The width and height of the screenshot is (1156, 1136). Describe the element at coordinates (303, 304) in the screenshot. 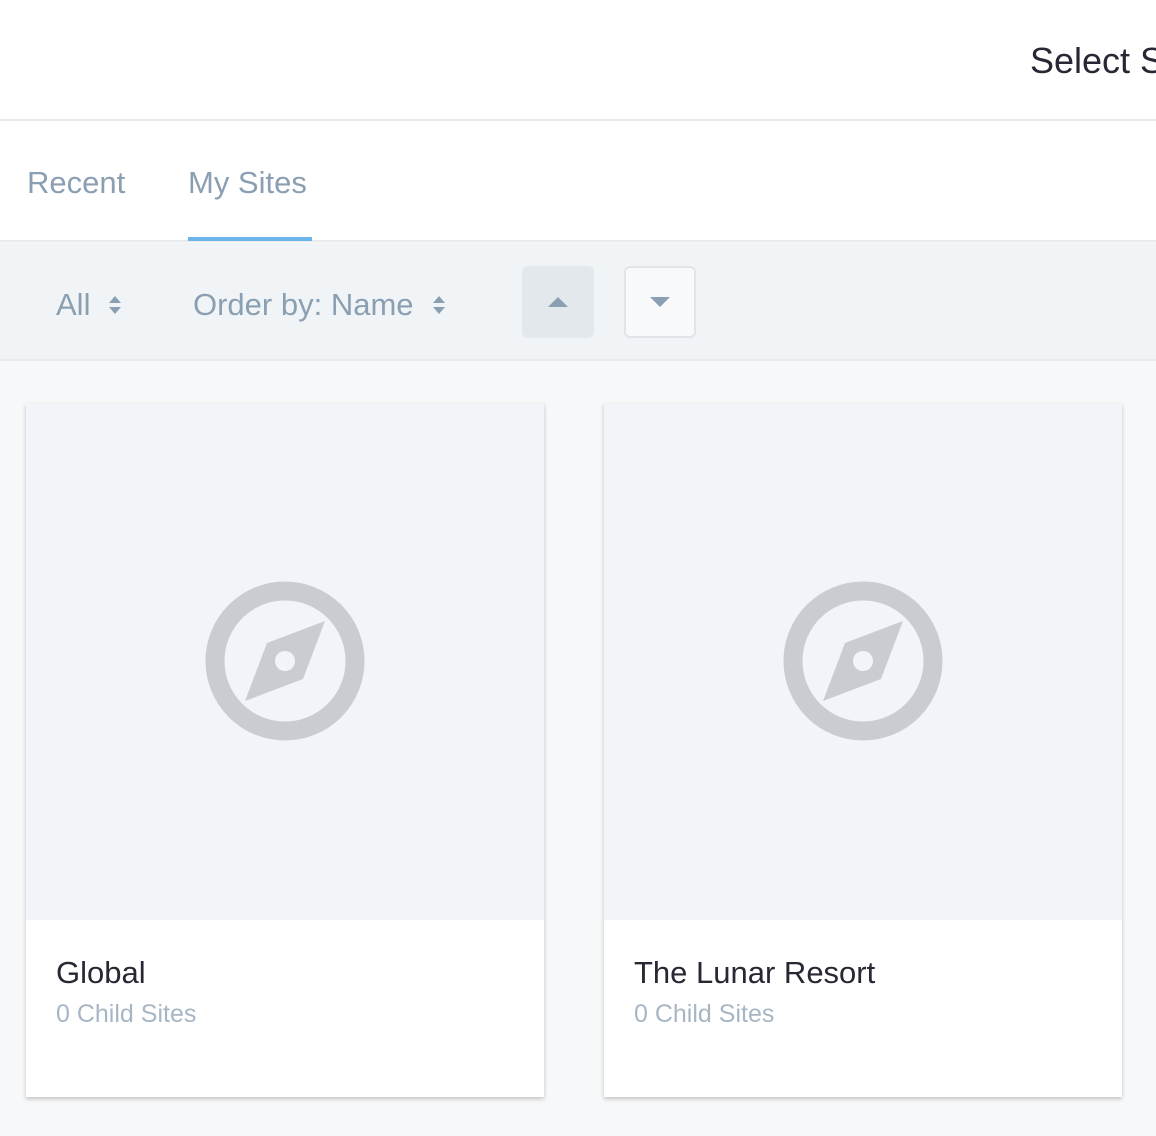

I see `order-by-label: Order by: Name` at that location.